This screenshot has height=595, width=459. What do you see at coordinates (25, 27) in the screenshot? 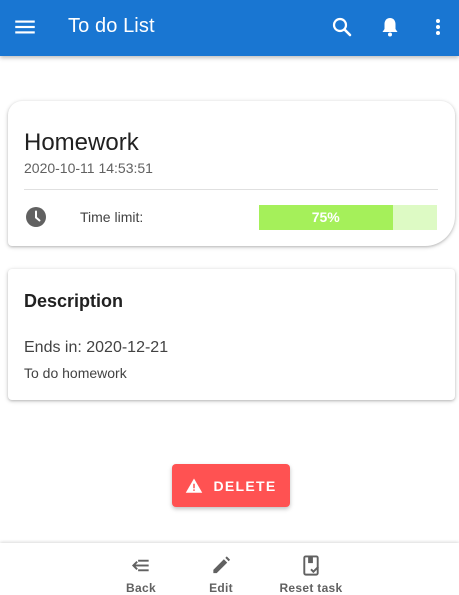
I see `menu-icon` at bounding box center [25, 27].